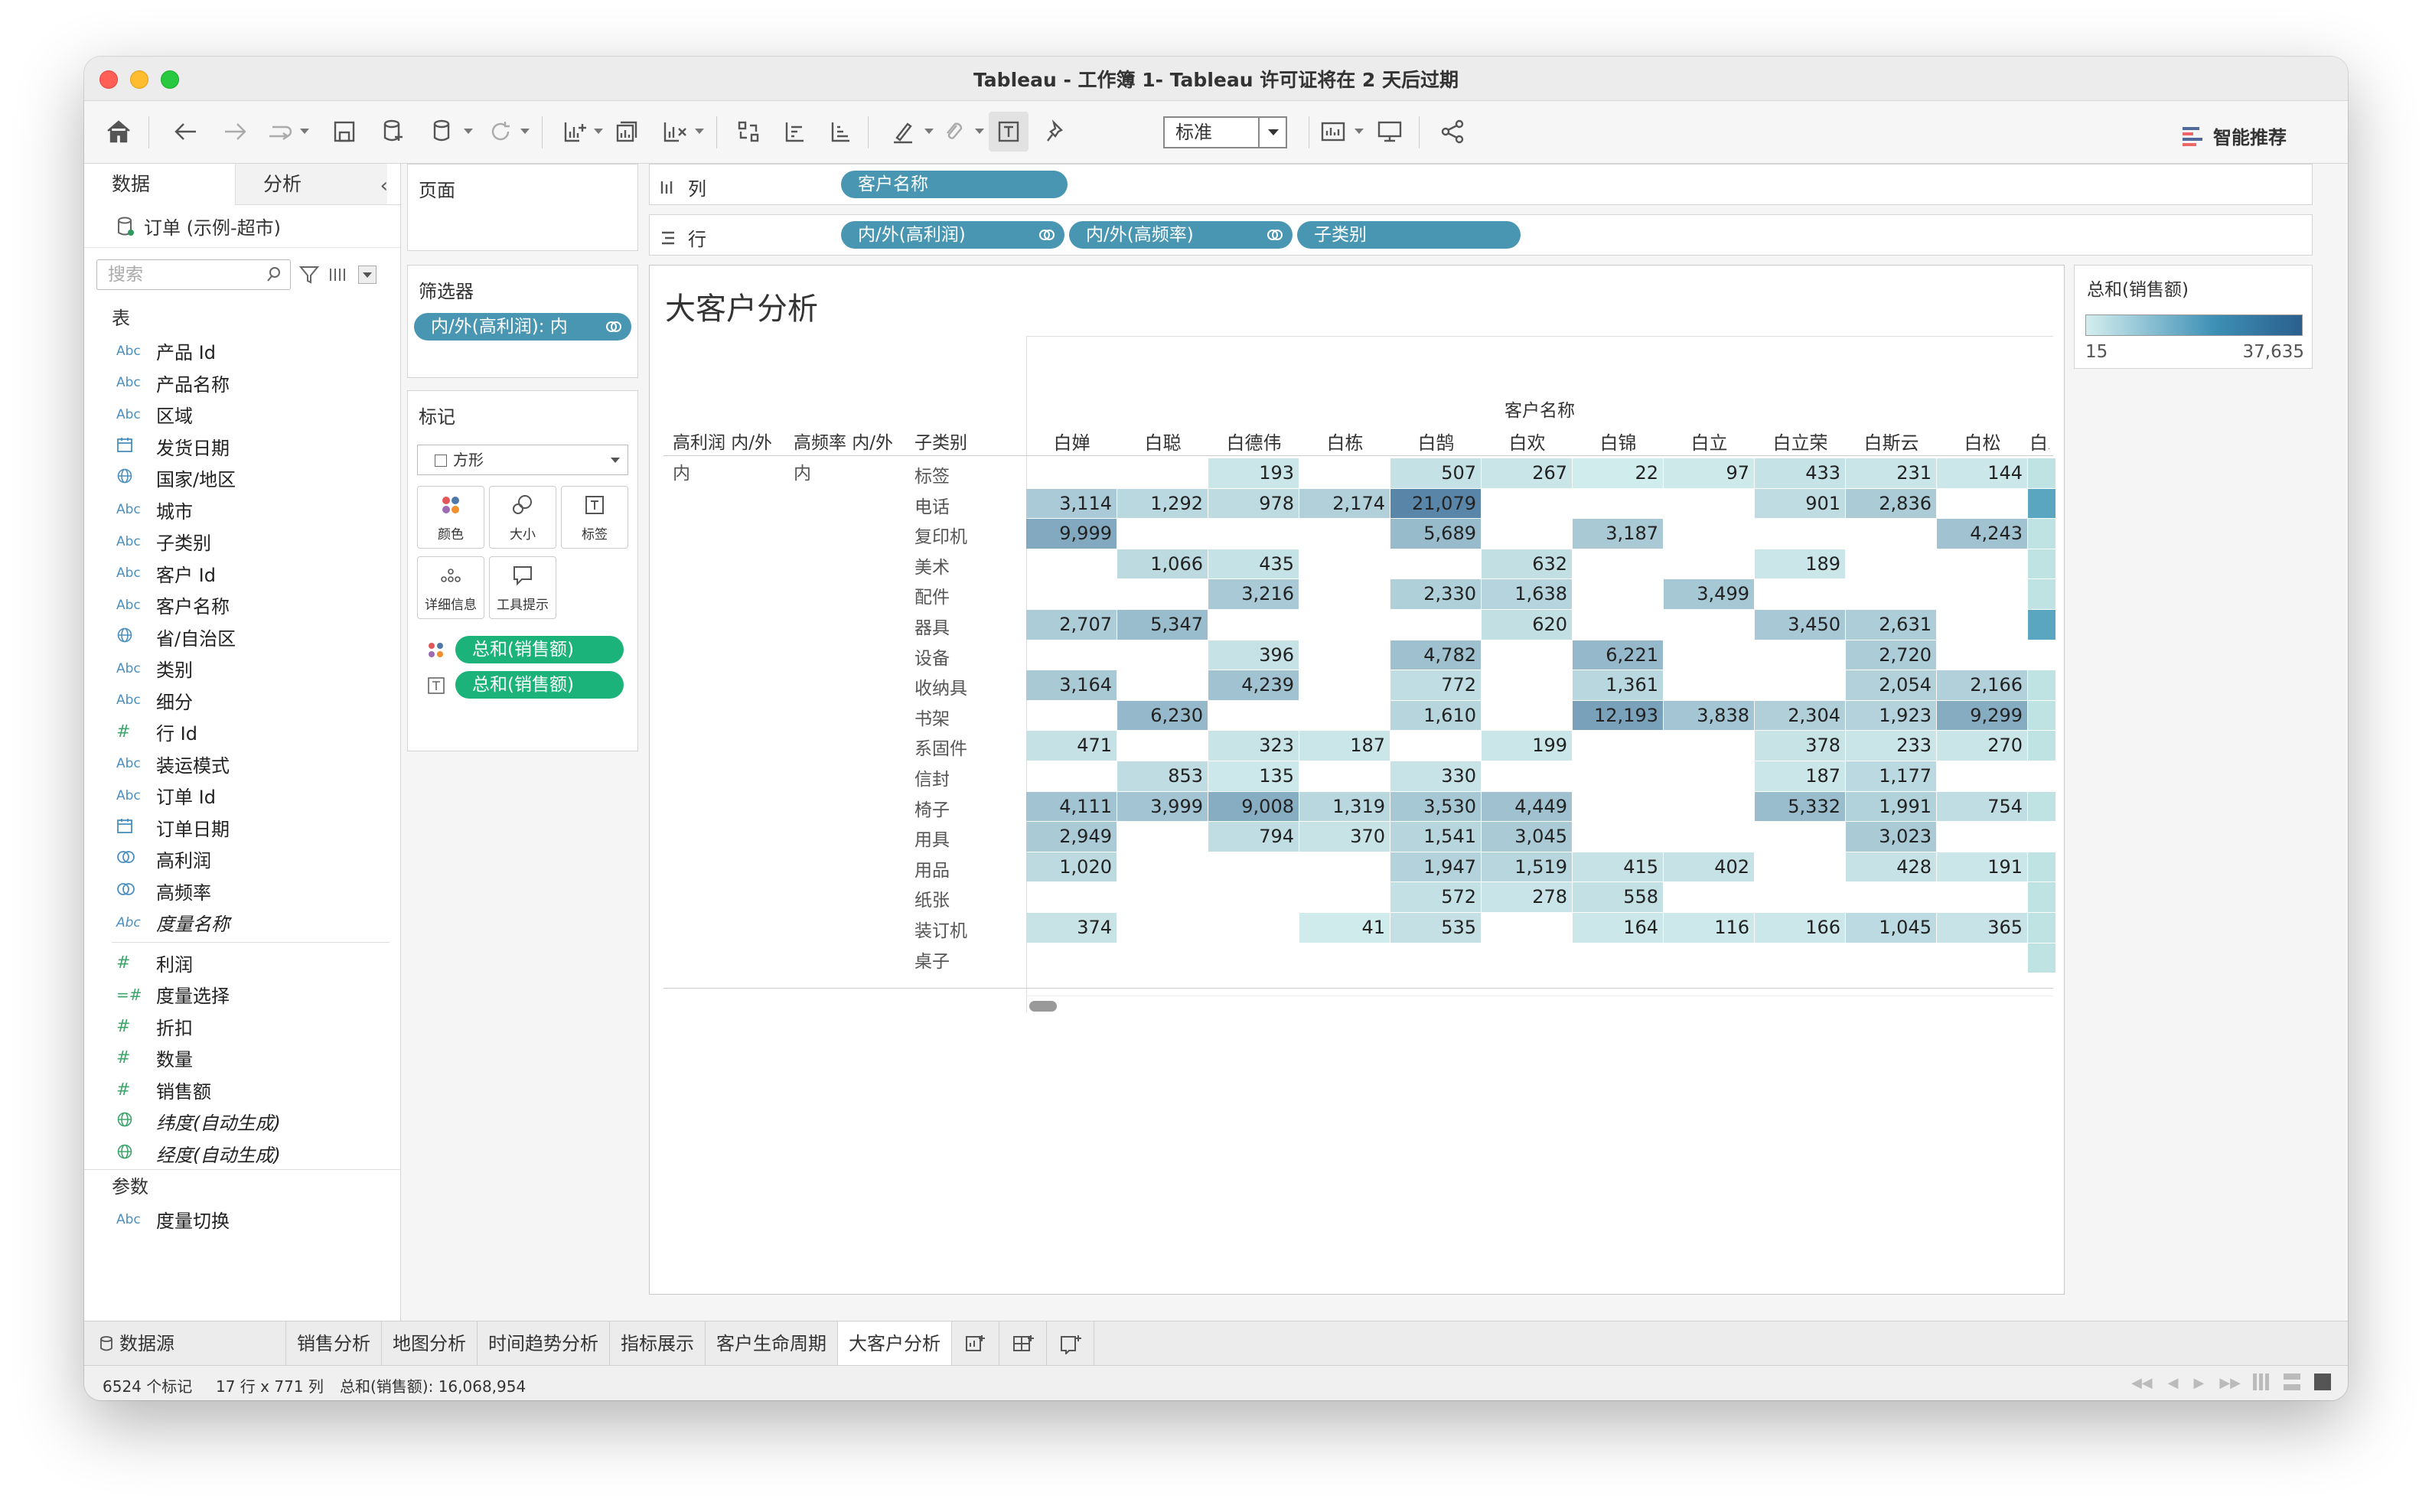 The image size is (2432, 1512). What do you see at coordinates (1709, 473) in the screenshot?
I see `heatmap-cell: 97` at bounding box center [1709, 473].